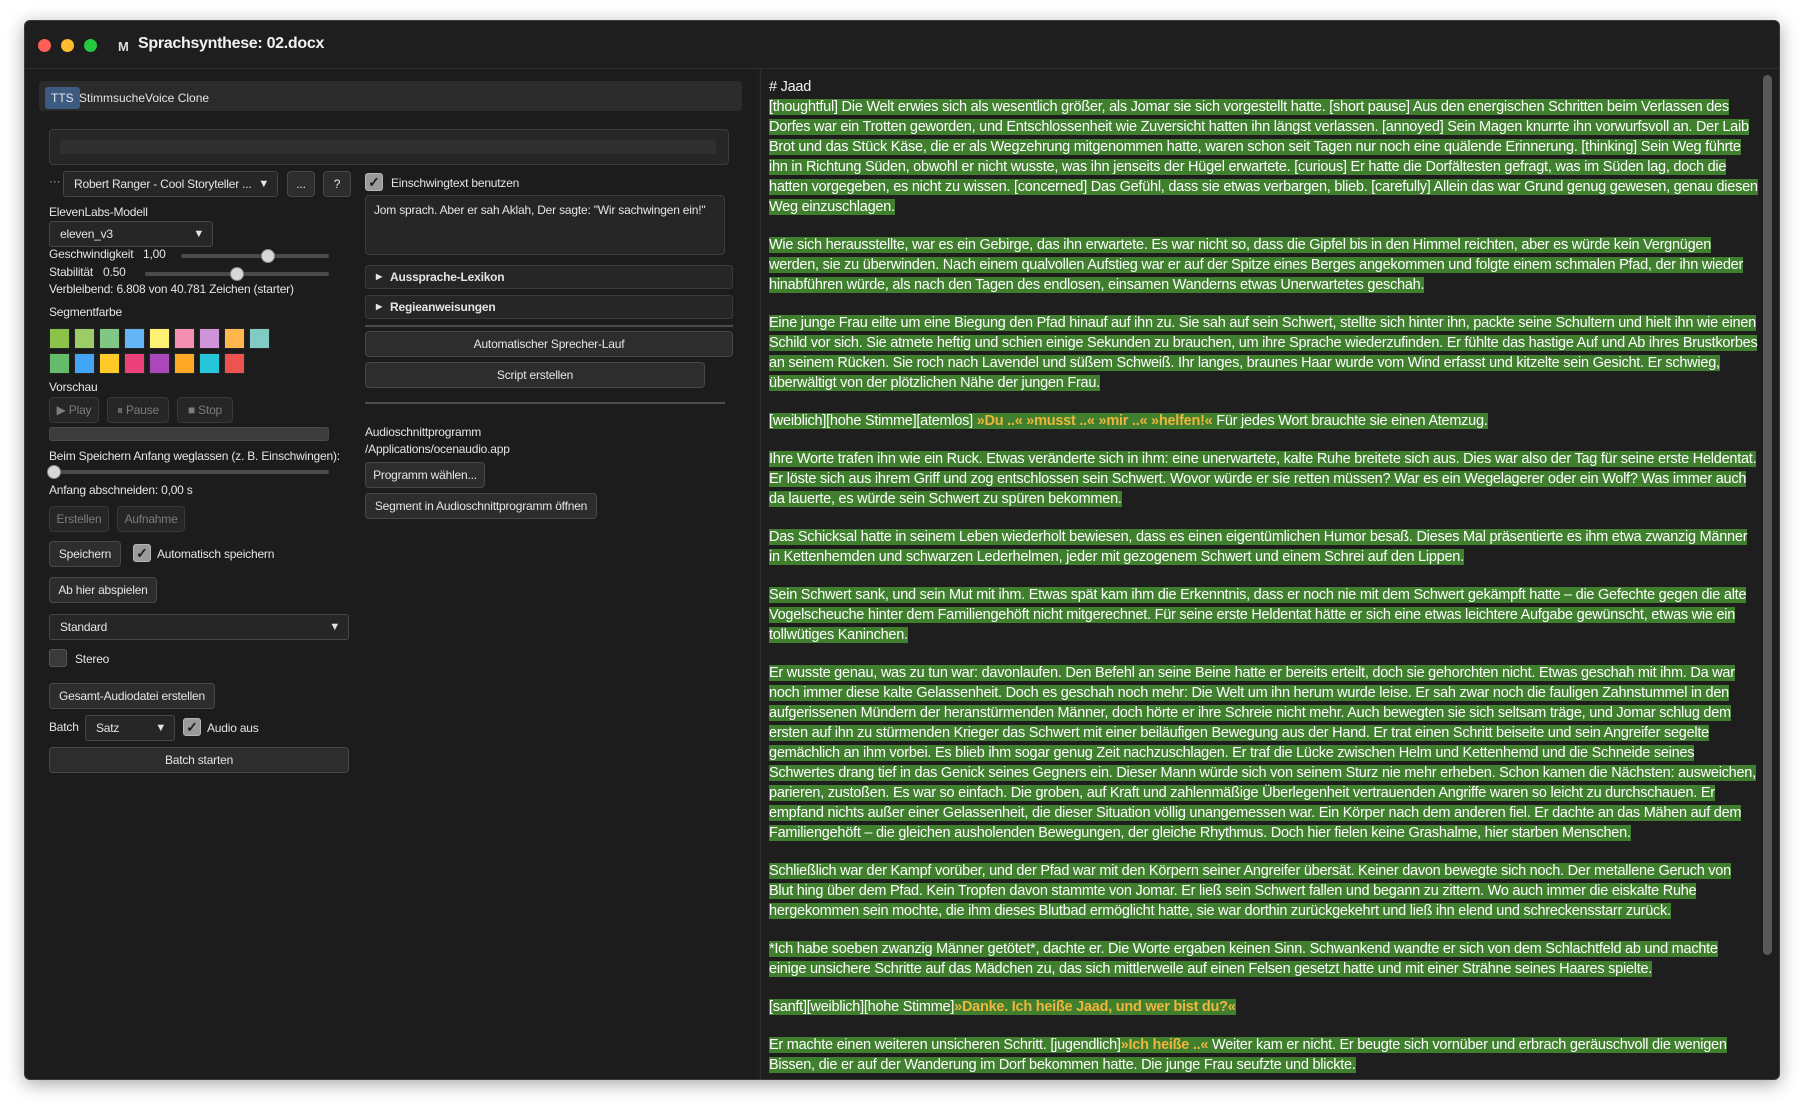 This screenshot has height=1108, width=1804. I want to click on trim-value: Anfang abschneiden: 0,00 s, so click(121, 490).